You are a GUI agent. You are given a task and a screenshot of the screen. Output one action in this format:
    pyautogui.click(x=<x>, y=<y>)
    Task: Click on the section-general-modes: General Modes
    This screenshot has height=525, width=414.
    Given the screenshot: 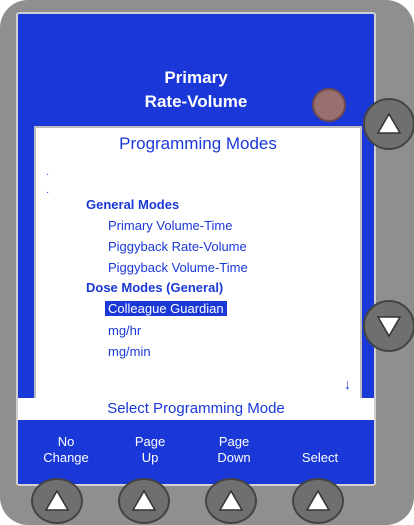 What is the action you would take?
    pyautogui.click(x=133, y=204)
    